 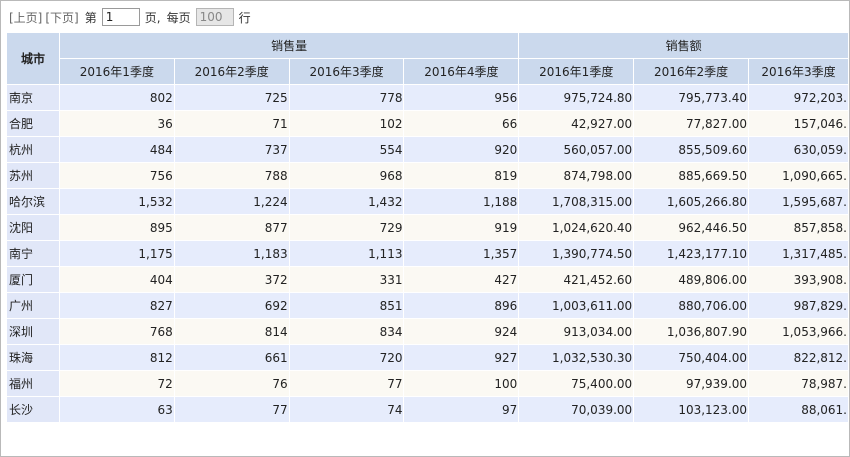 I want to click on city-cell: 杭州, so click(x=33, y=149).